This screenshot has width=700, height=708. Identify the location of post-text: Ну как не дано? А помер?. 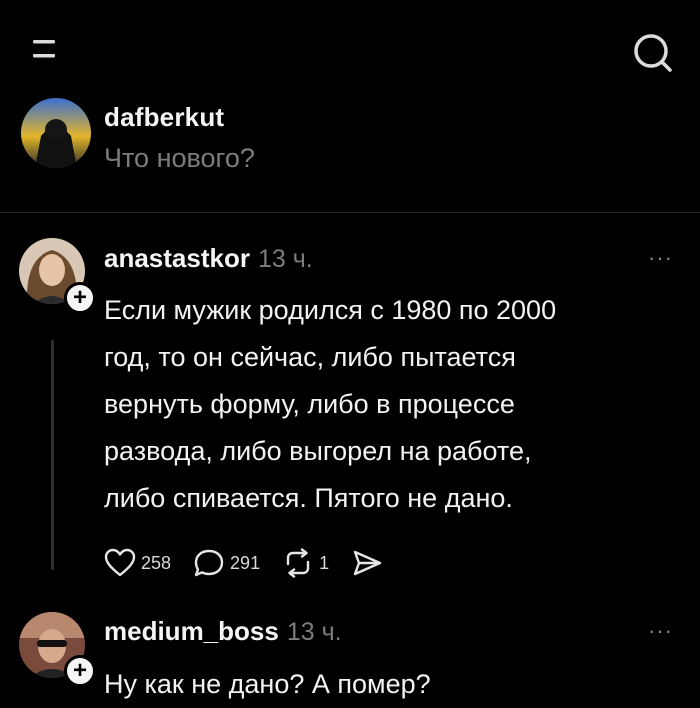
(267, 684).